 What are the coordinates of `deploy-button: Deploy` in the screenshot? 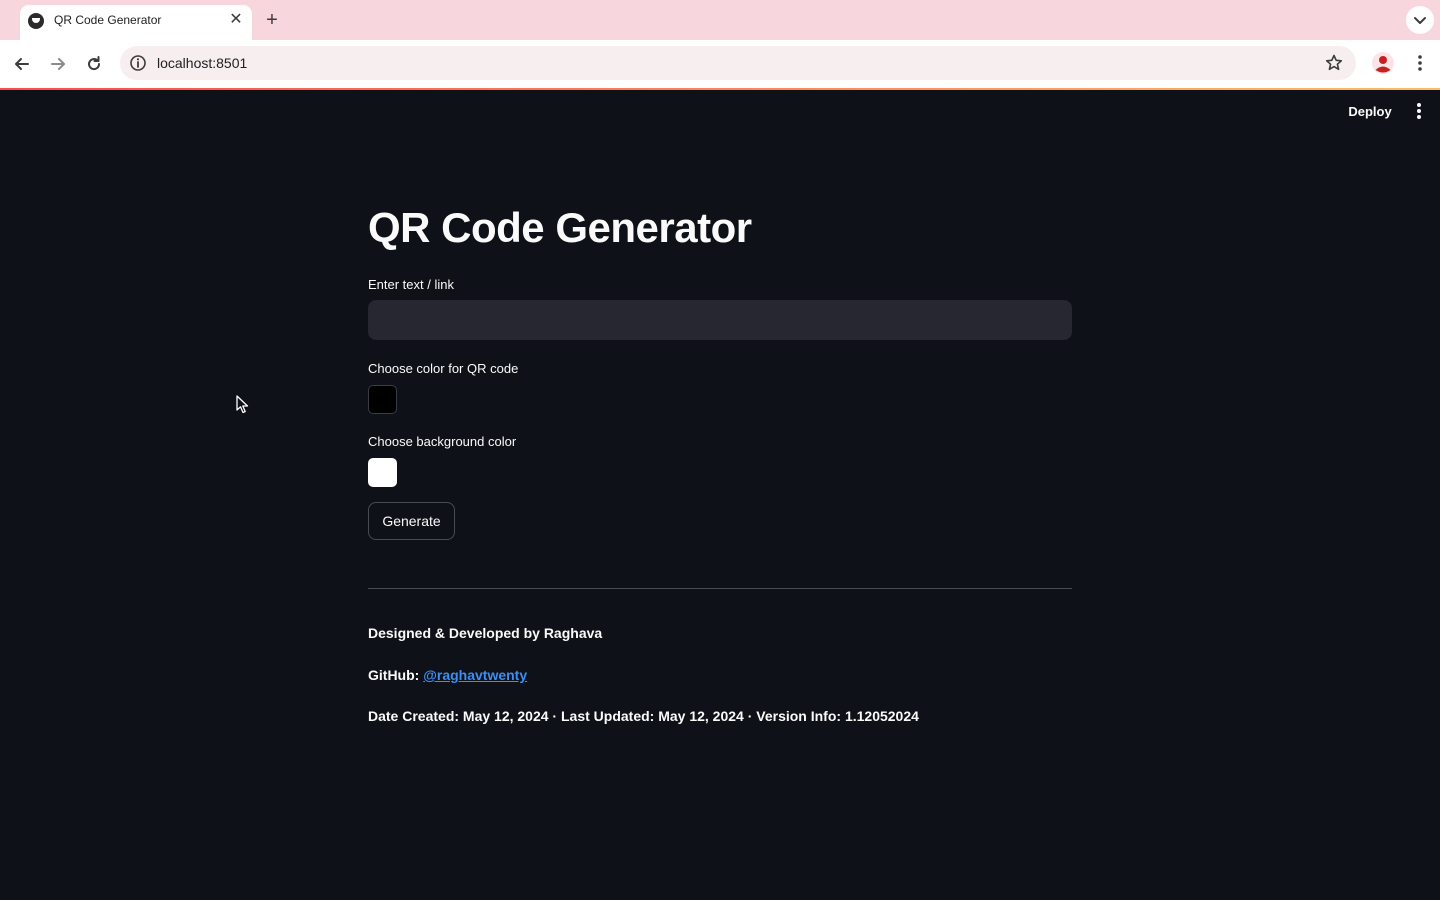 It's located at (1370, 112).